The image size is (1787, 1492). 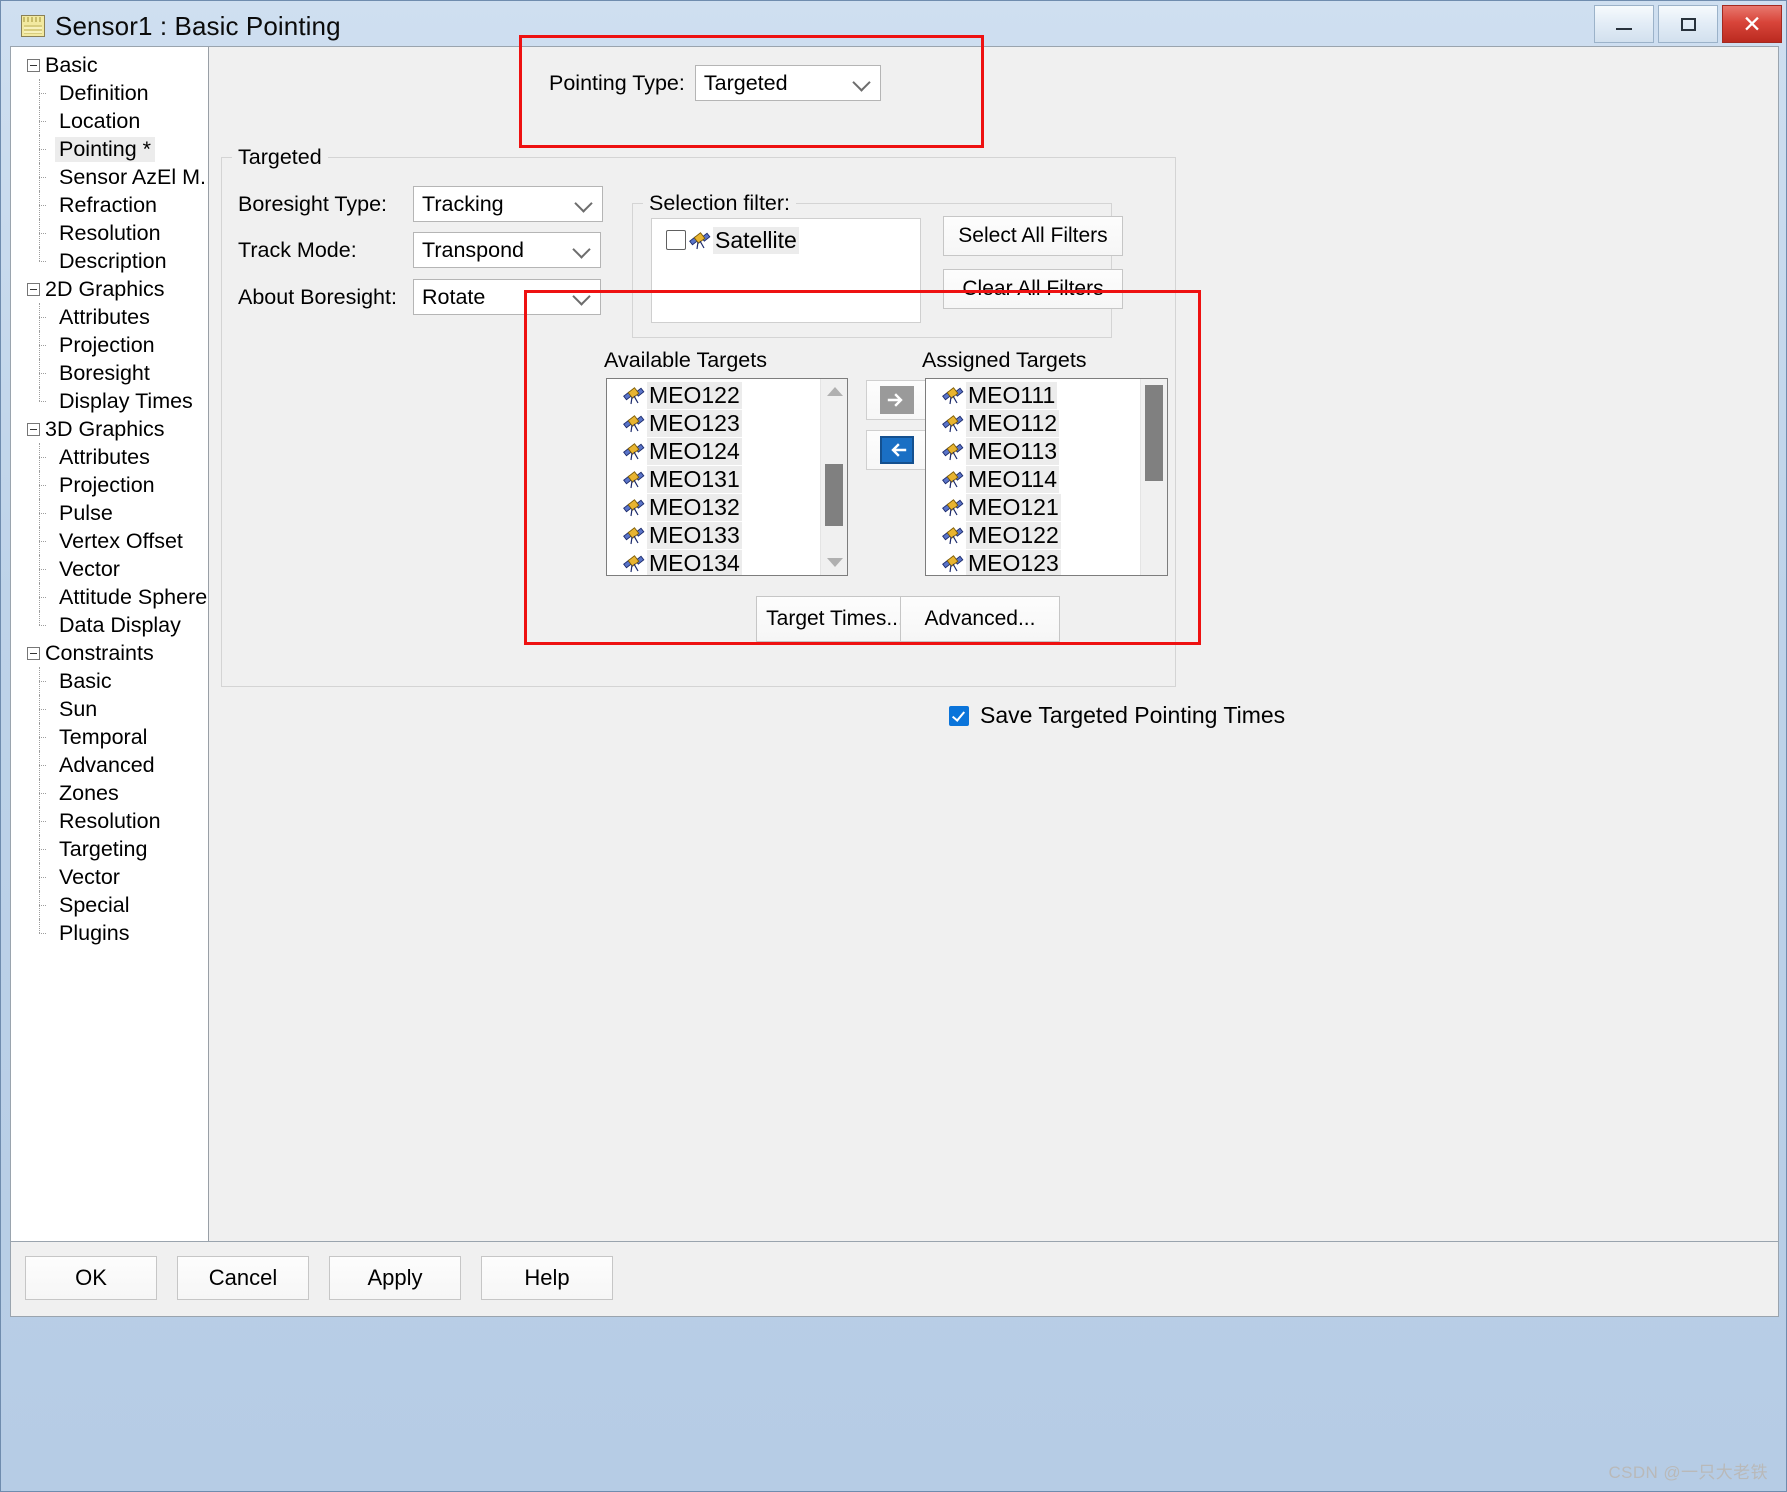 I want to click on close-button: ✕, so click(x=1752, y=24).